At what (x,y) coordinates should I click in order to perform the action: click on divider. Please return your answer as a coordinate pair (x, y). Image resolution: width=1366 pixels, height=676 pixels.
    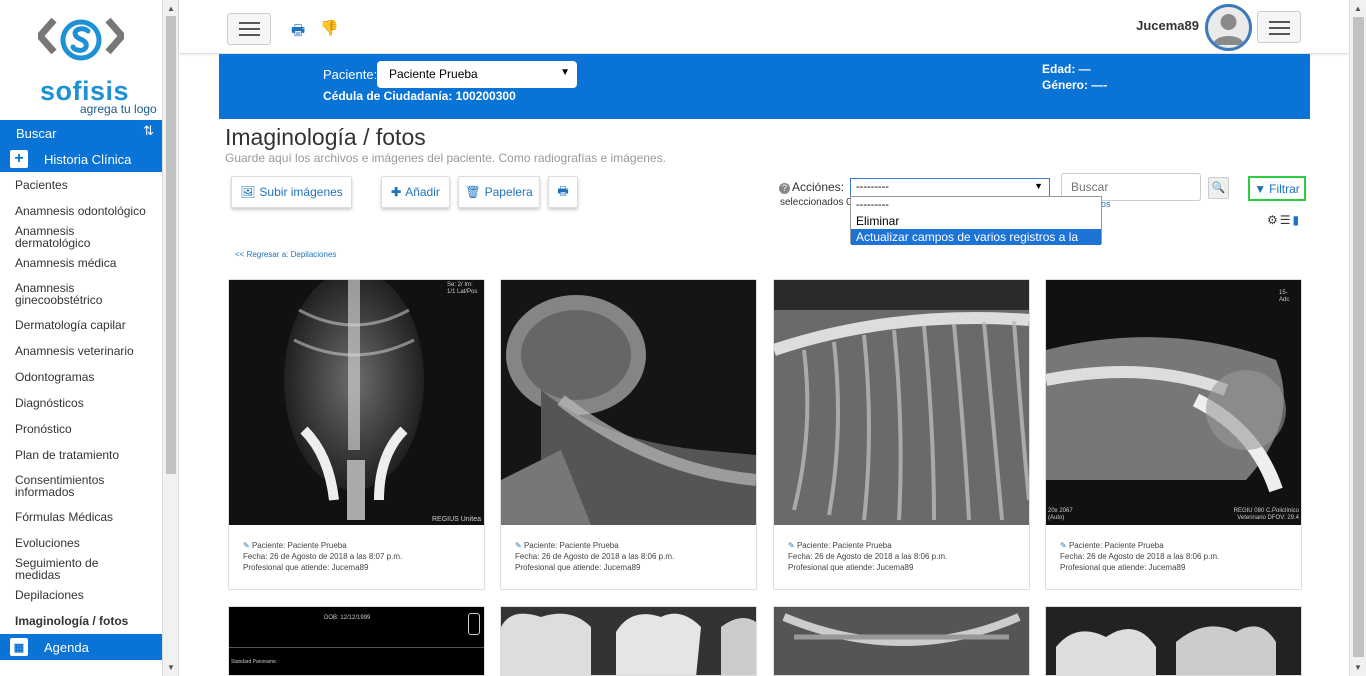
    Looking at the image, I should click on (356, 647).